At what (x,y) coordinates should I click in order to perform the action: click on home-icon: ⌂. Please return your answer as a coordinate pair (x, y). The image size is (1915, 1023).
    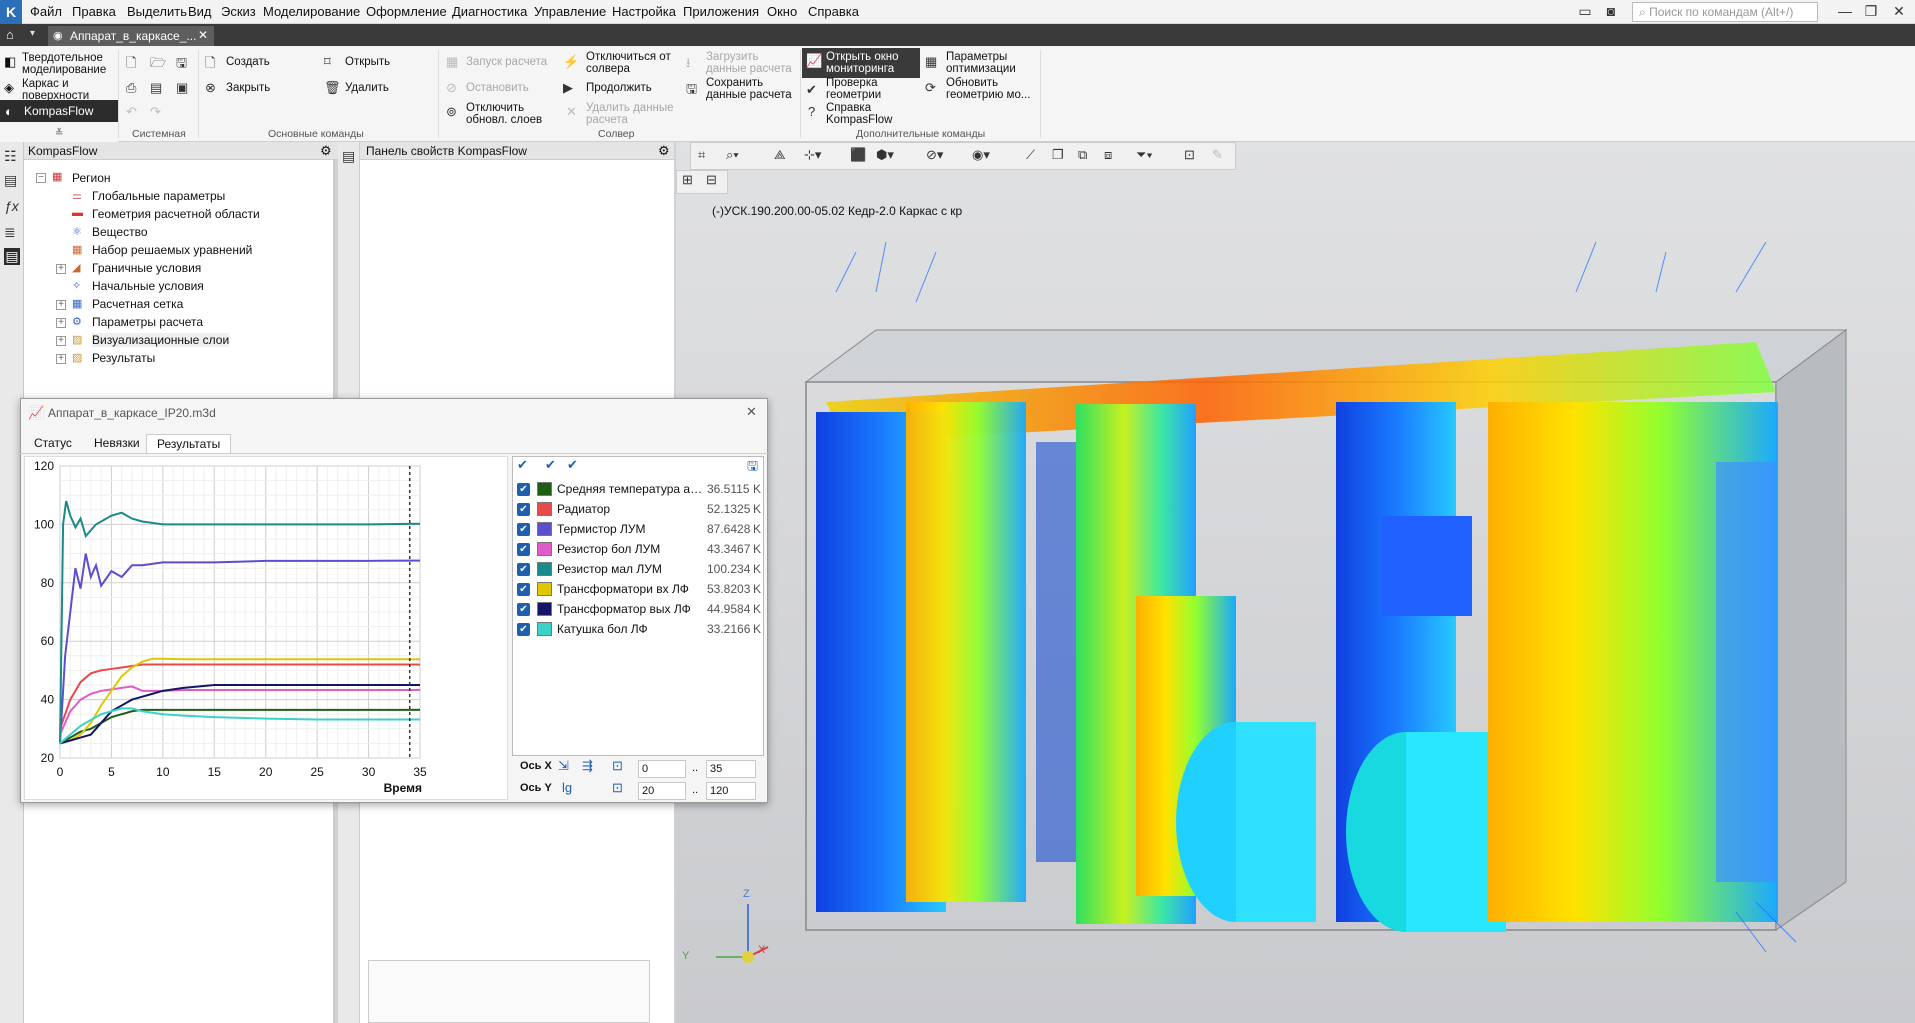
    Looking at the image, I should click on (10, 34).